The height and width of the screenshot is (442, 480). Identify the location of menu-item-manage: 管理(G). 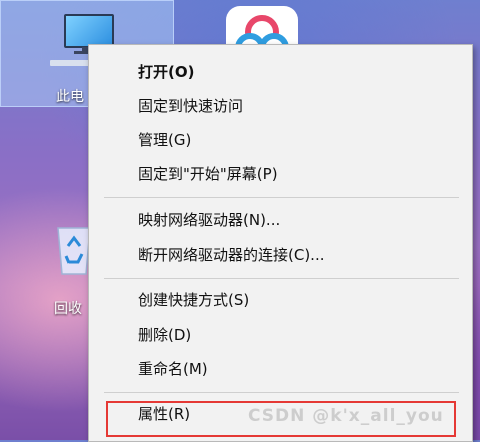
(280, 140).